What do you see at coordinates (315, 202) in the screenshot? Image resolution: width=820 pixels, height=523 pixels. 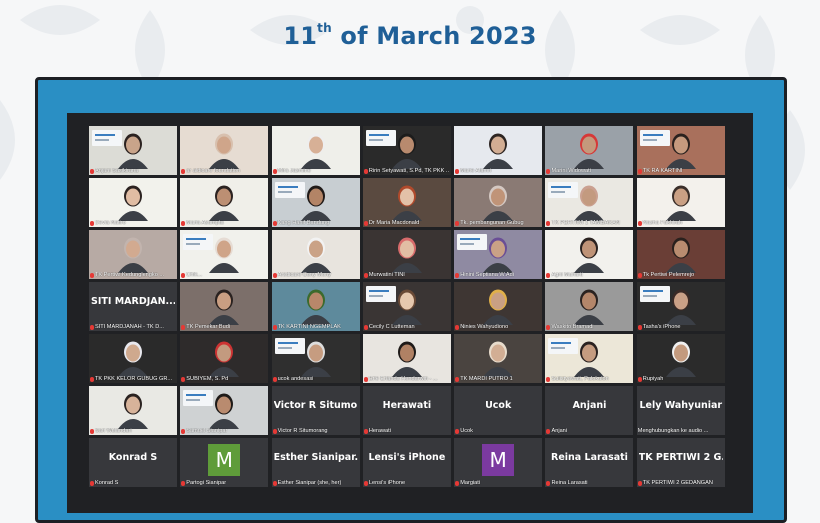 I see `participant-tile: Kang Hanif Bandung` at bounding box center [315, 202].